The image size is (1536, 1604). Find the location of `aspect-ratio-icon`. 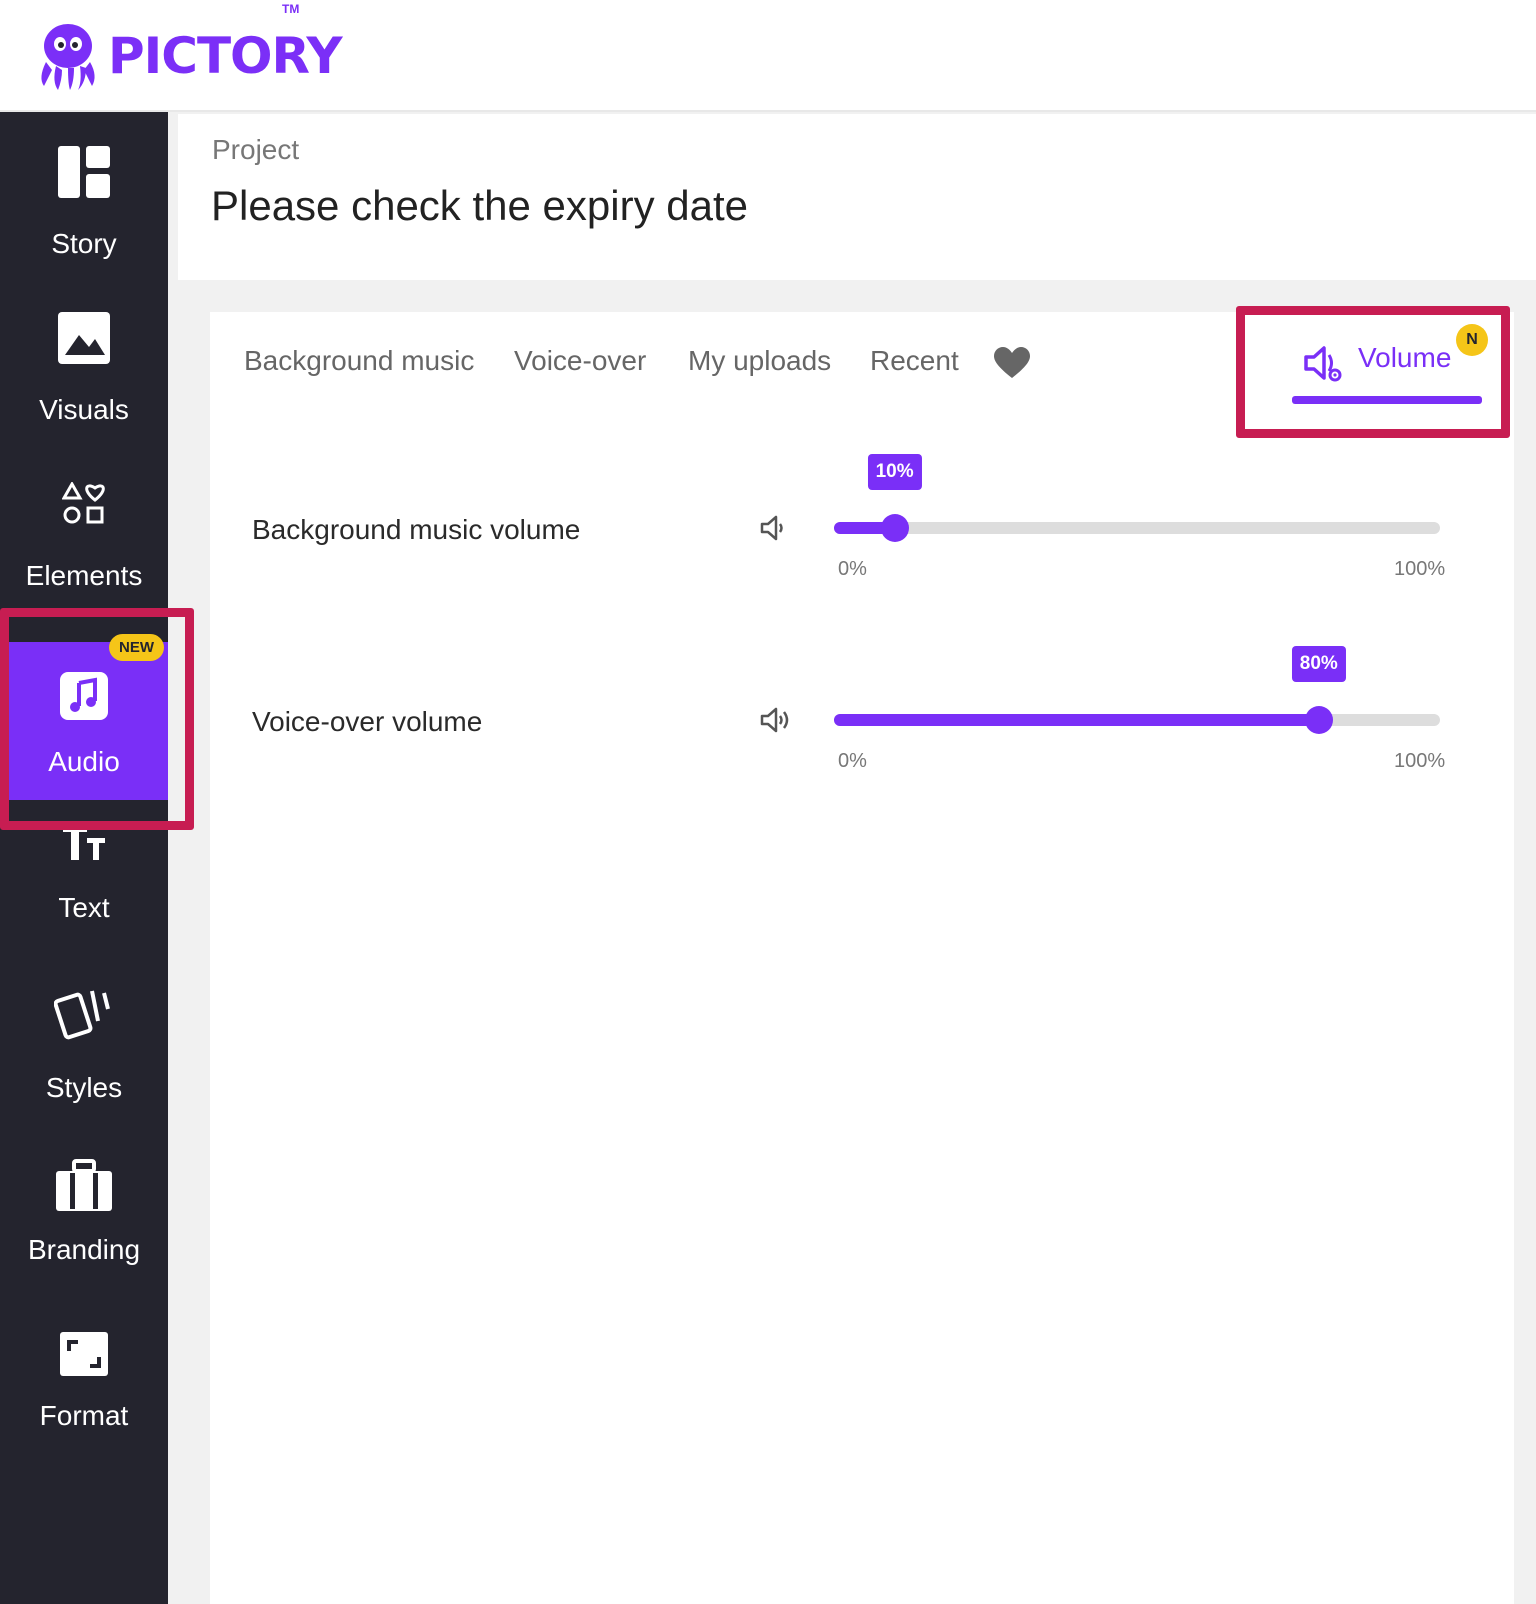

aspect-ratio-icon is located at coordinates (84, 1354).